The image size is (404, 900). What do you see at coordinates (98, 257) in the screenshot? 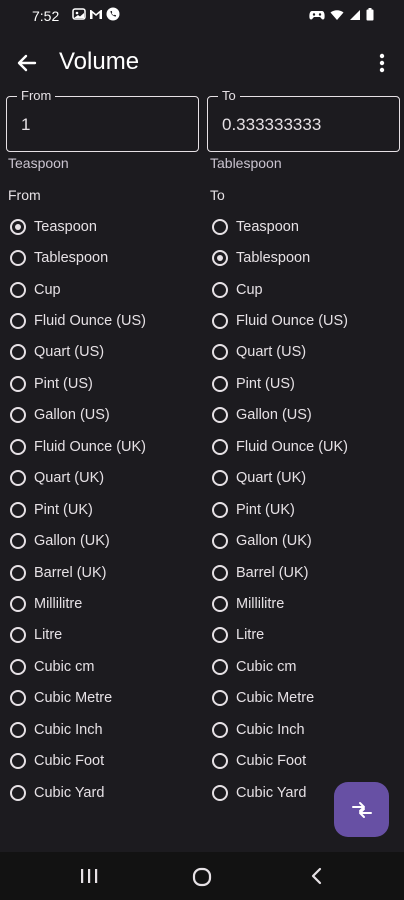
I see `from-radio-tablespoon: Tablespoon` at bounding box center [98, 257].